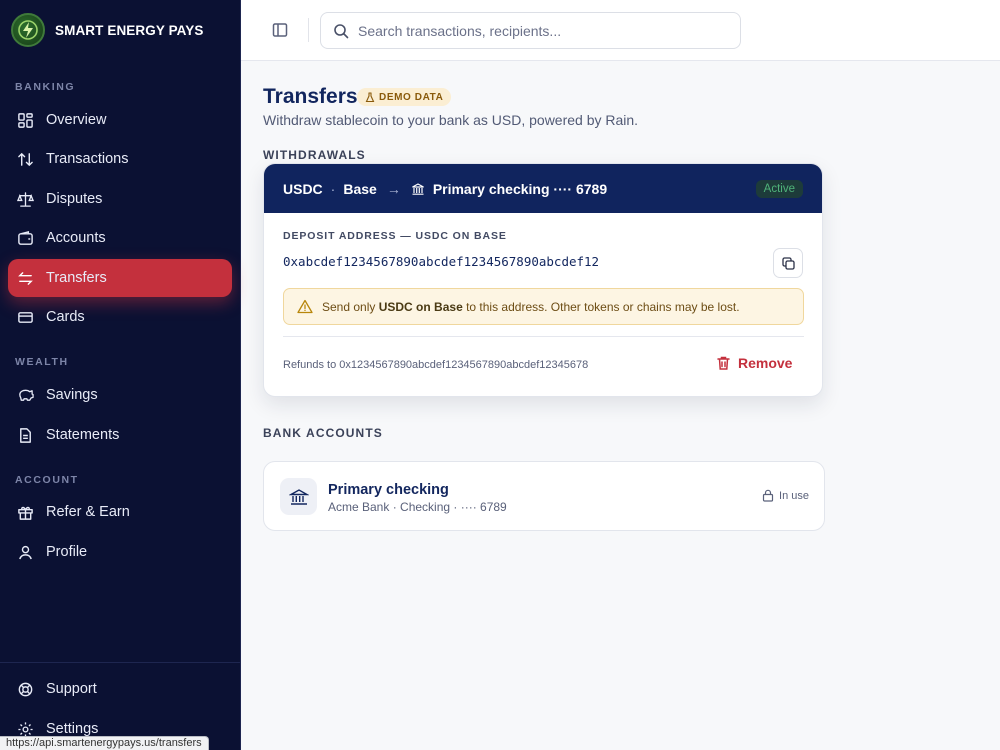 The height and width of the screenshot is (750, 1000). What do you see at coordinates (411, 97) in the screenshot?
I see `demo-badge-label: DEMO DATA` at bounding box center [411, 97].